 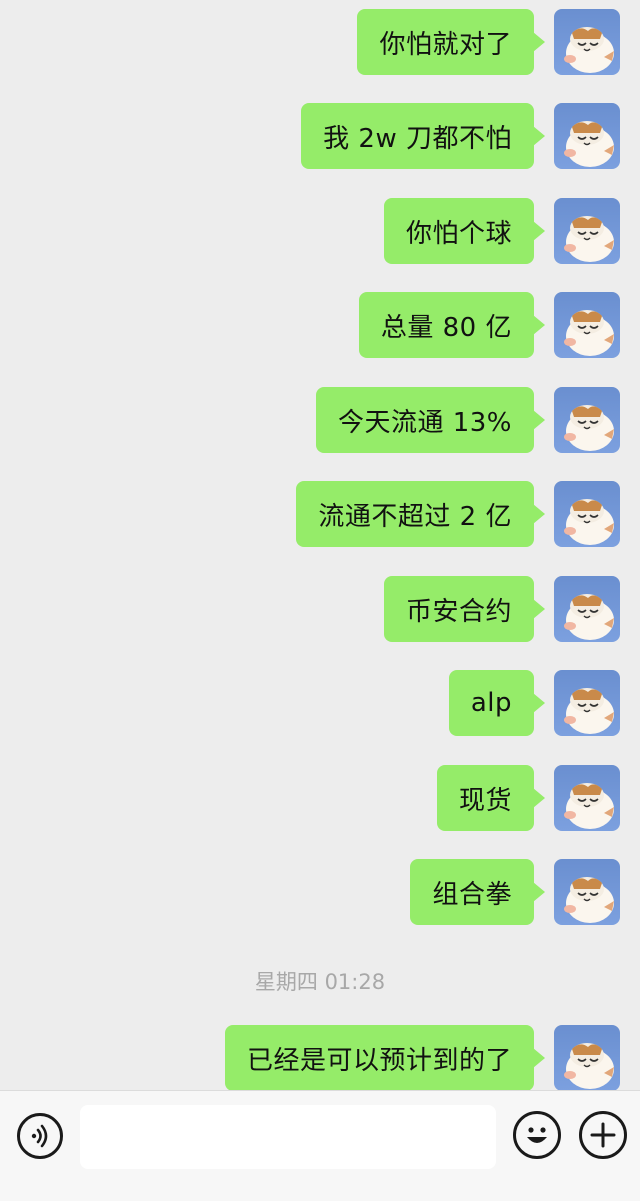 I want to click on chat-input-bar, so click(x=320, y=1145).